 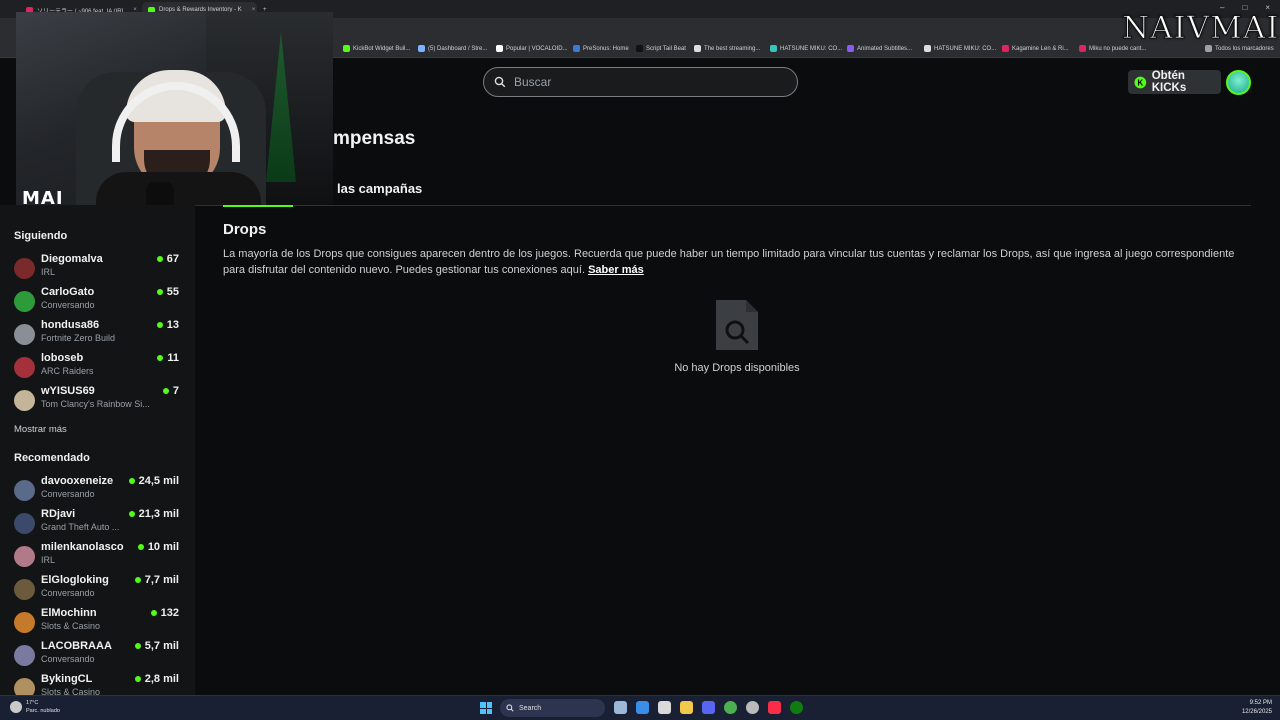 What do you see at coordinates (601, 48) in the screenshot?
I see `bookmark-item: PreSonus: Home` at bounding box center [601, 48].